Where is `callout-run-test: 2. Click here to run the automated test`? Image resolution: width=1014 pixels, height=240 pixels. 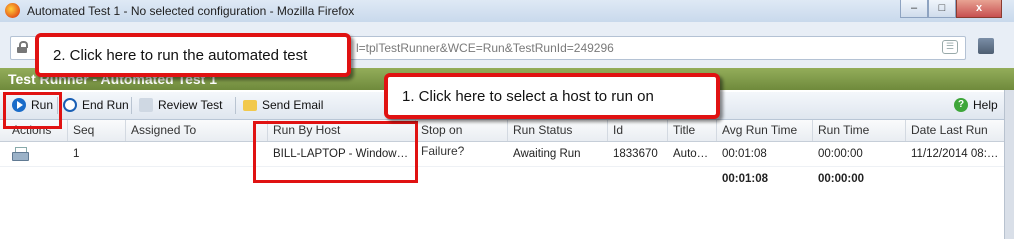 callout-run-test: 2. Click here to run the automated test is located at coordinates (193, 55).